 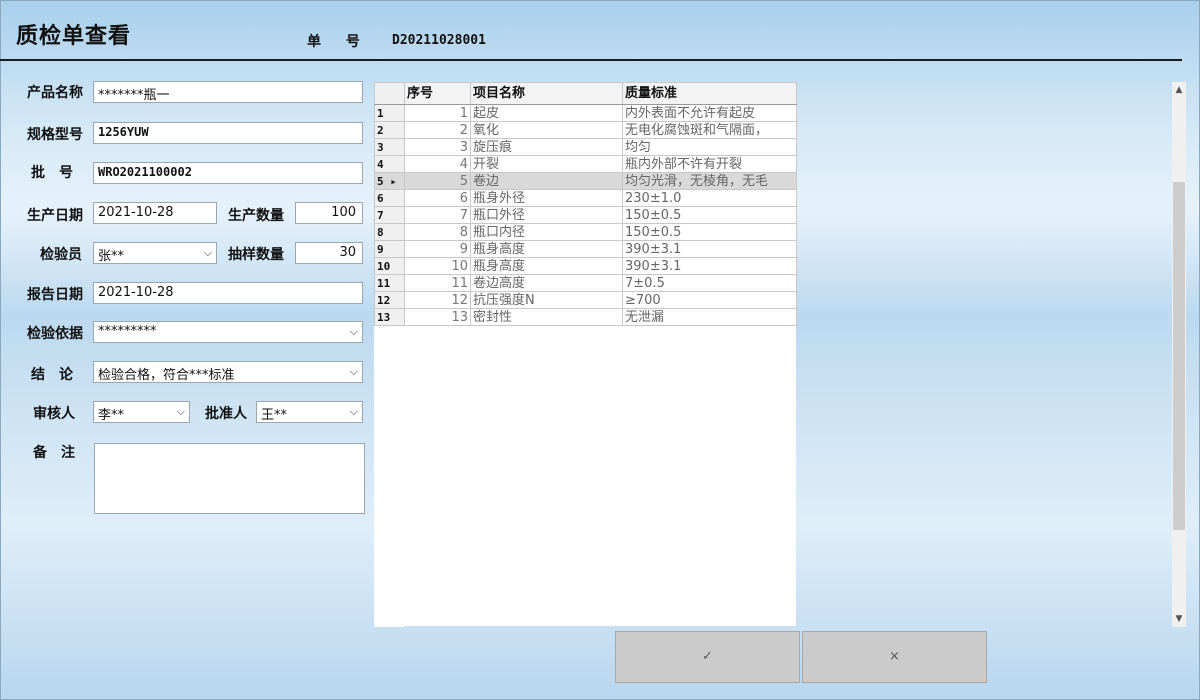 What do you see at coordinates (437, 93) in the screenshot?
I see `col-header-no: 序号` at bounding box center [437, 93].